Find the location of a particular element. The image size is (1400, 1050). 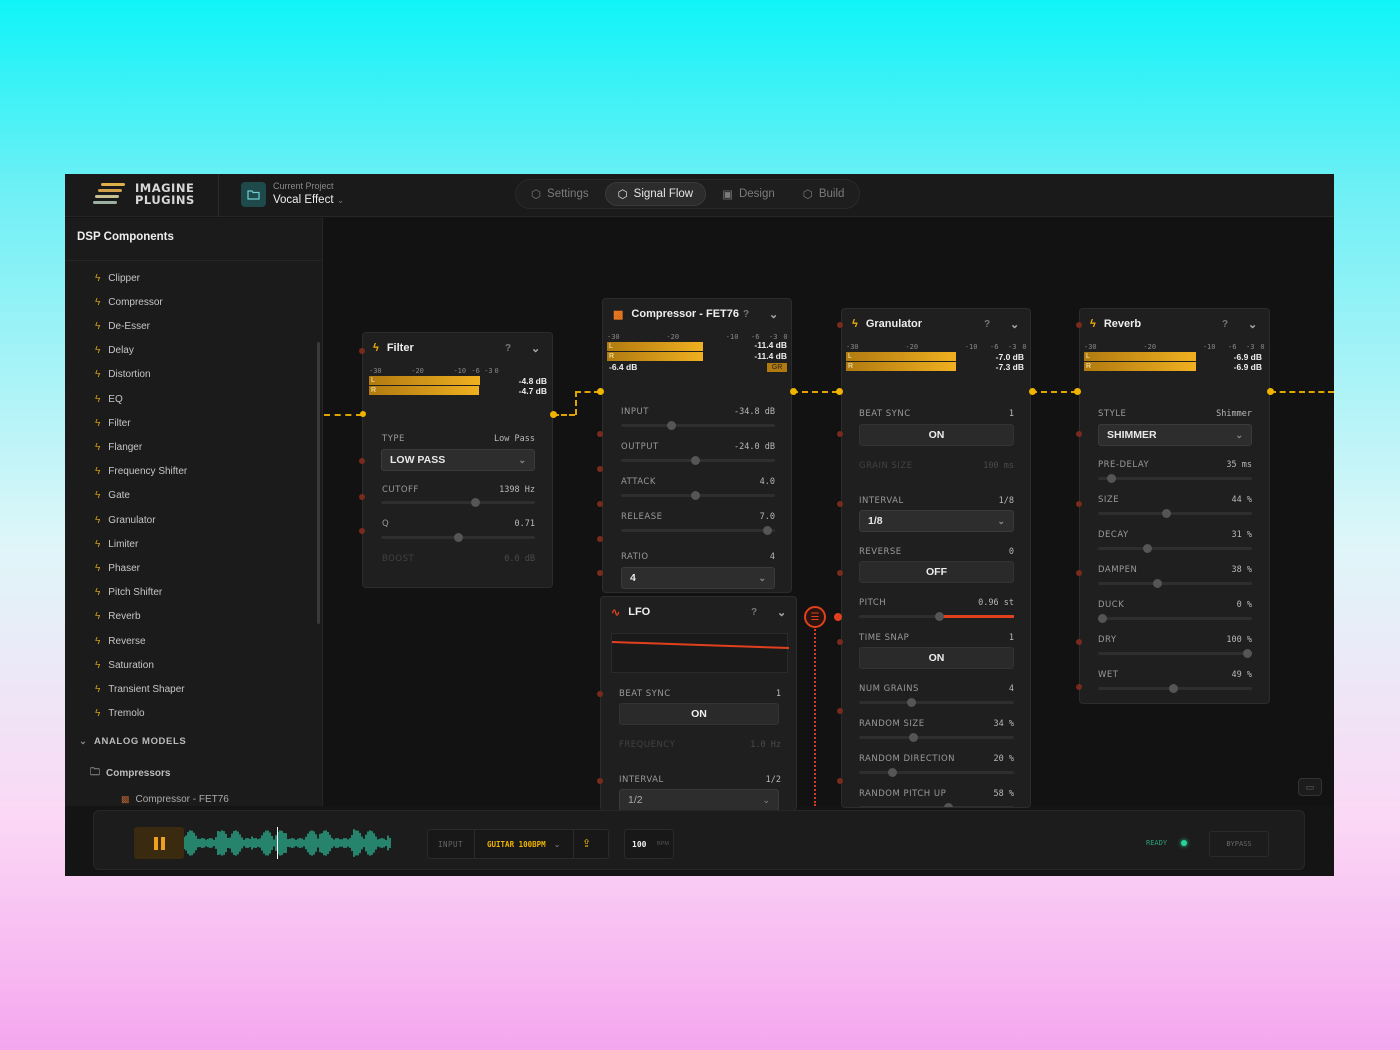

folder-compressors: 🗀 Compressors is located at coordinates (130, 773).